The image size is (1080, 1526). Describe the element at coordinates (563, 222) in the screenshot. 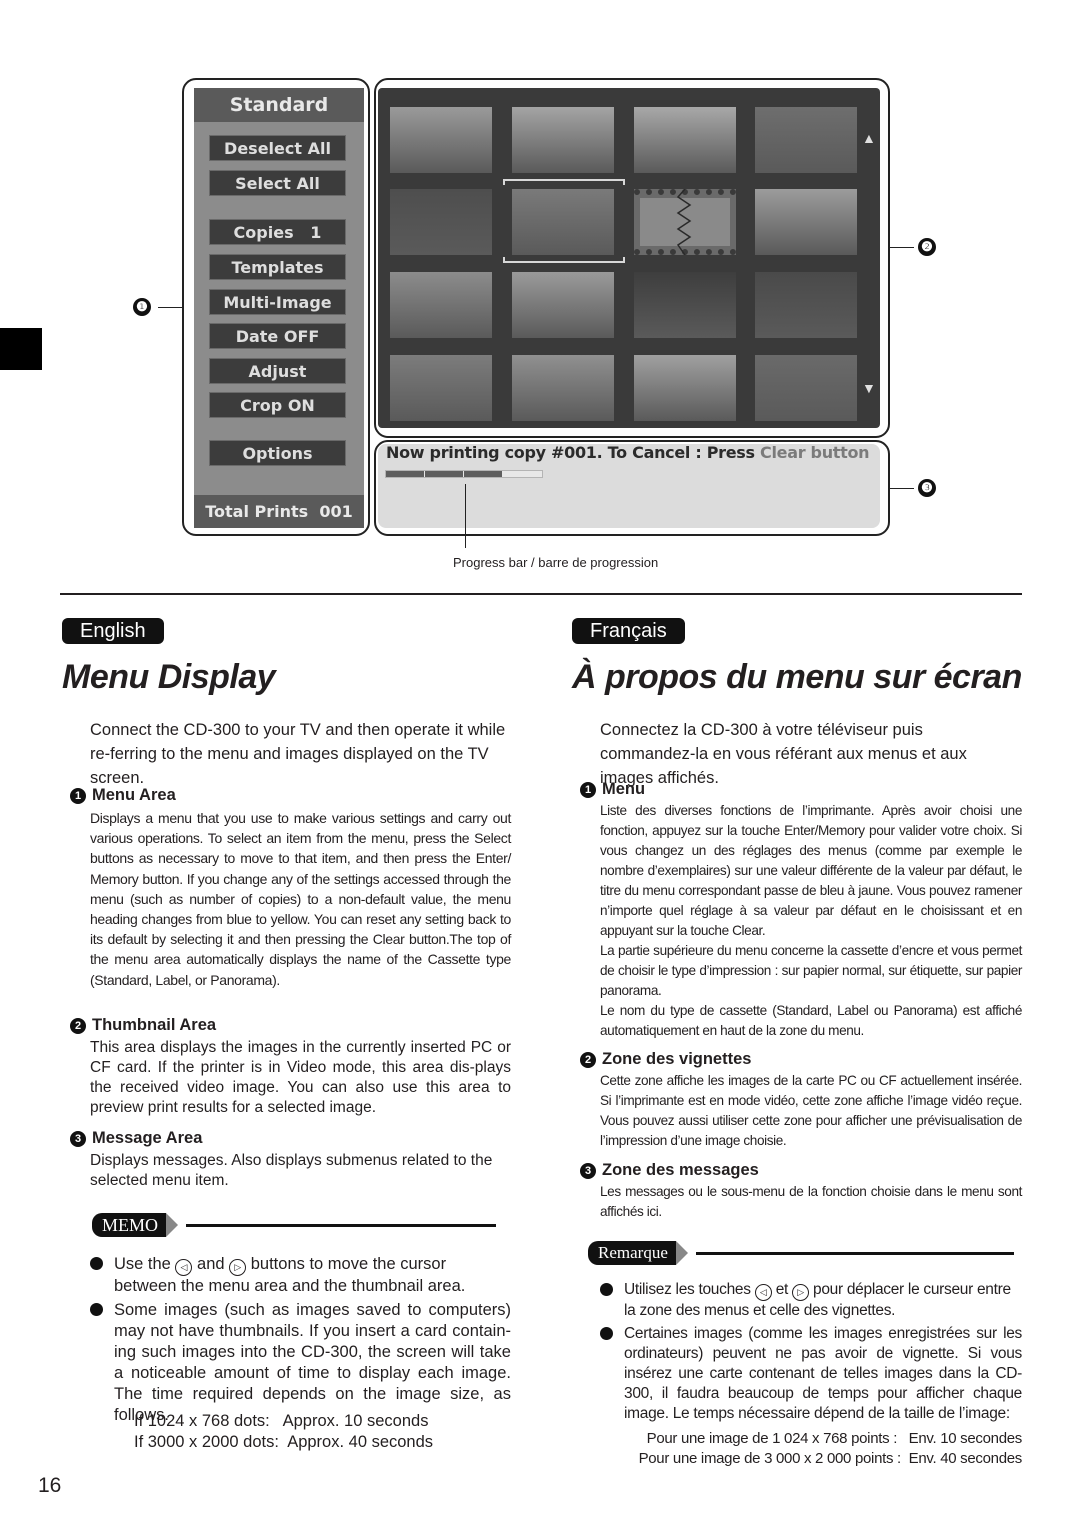

I see `thumbnail-sunflower` at that location.